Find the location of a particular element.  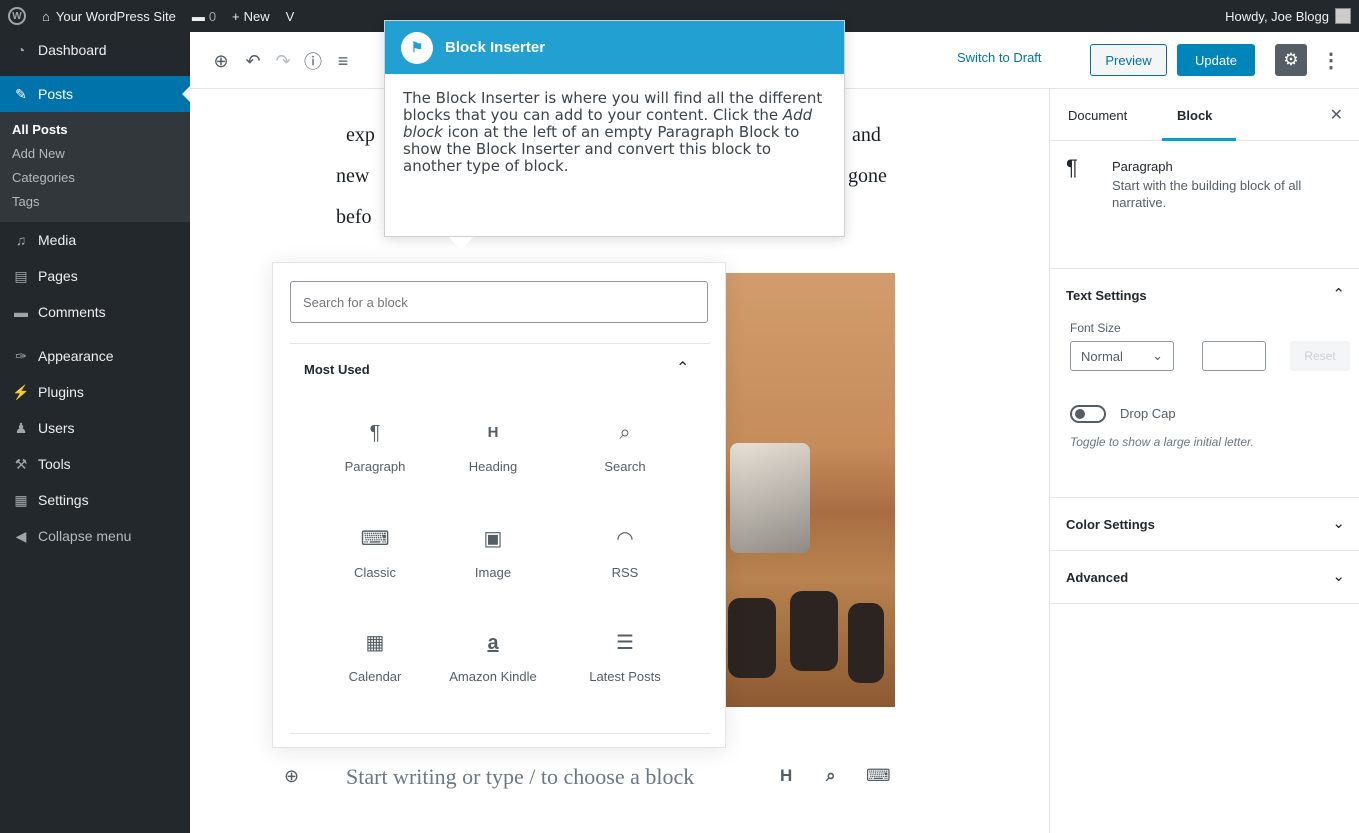

redo-icon: ↷ is located at coordinates (283, 61).